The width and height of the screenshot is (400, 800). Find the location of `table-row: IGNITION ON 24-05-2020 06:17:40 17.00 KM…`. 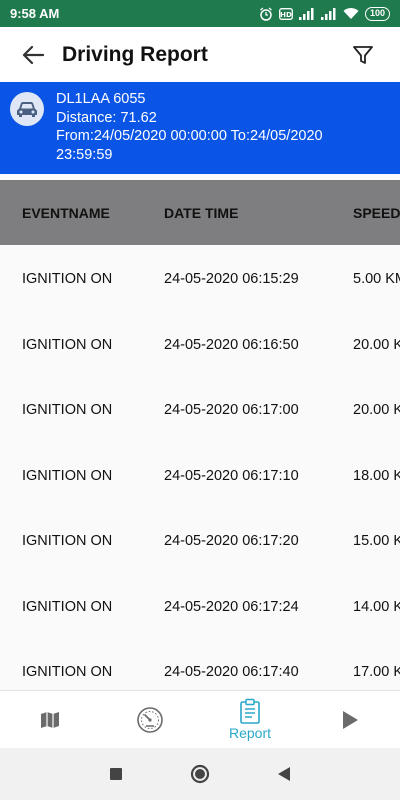

table-row: IGNITION ON 24-05-2020 06:17:40 17.00 KM… is located at coordinates (200, 664).